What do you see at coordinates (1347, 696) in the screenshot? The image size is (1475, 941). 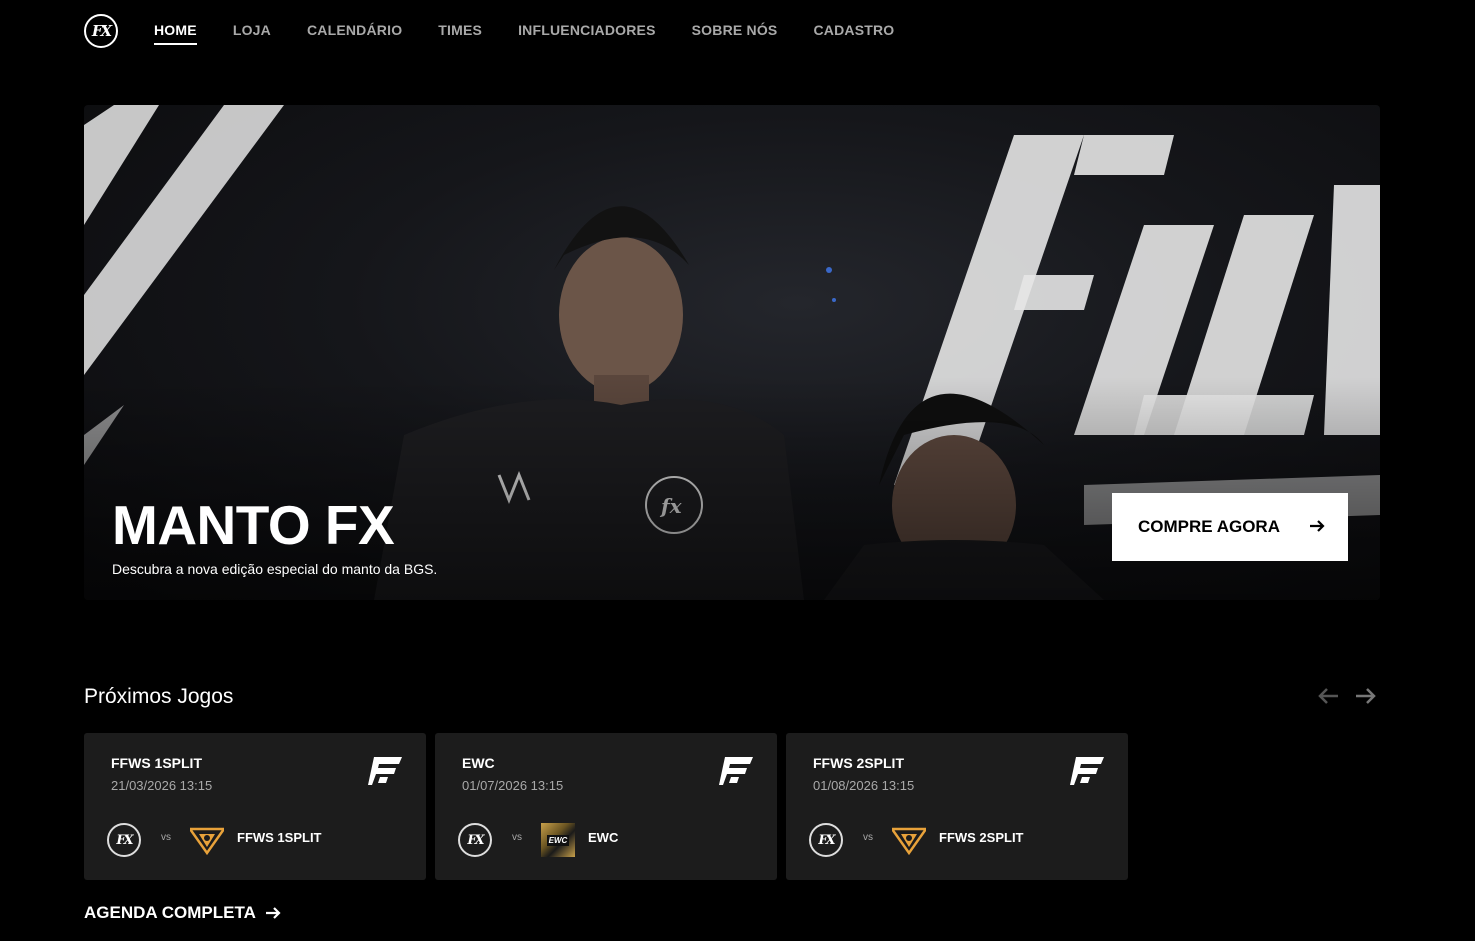 I see `carousel-controls` at bounding box center [1347, 696].